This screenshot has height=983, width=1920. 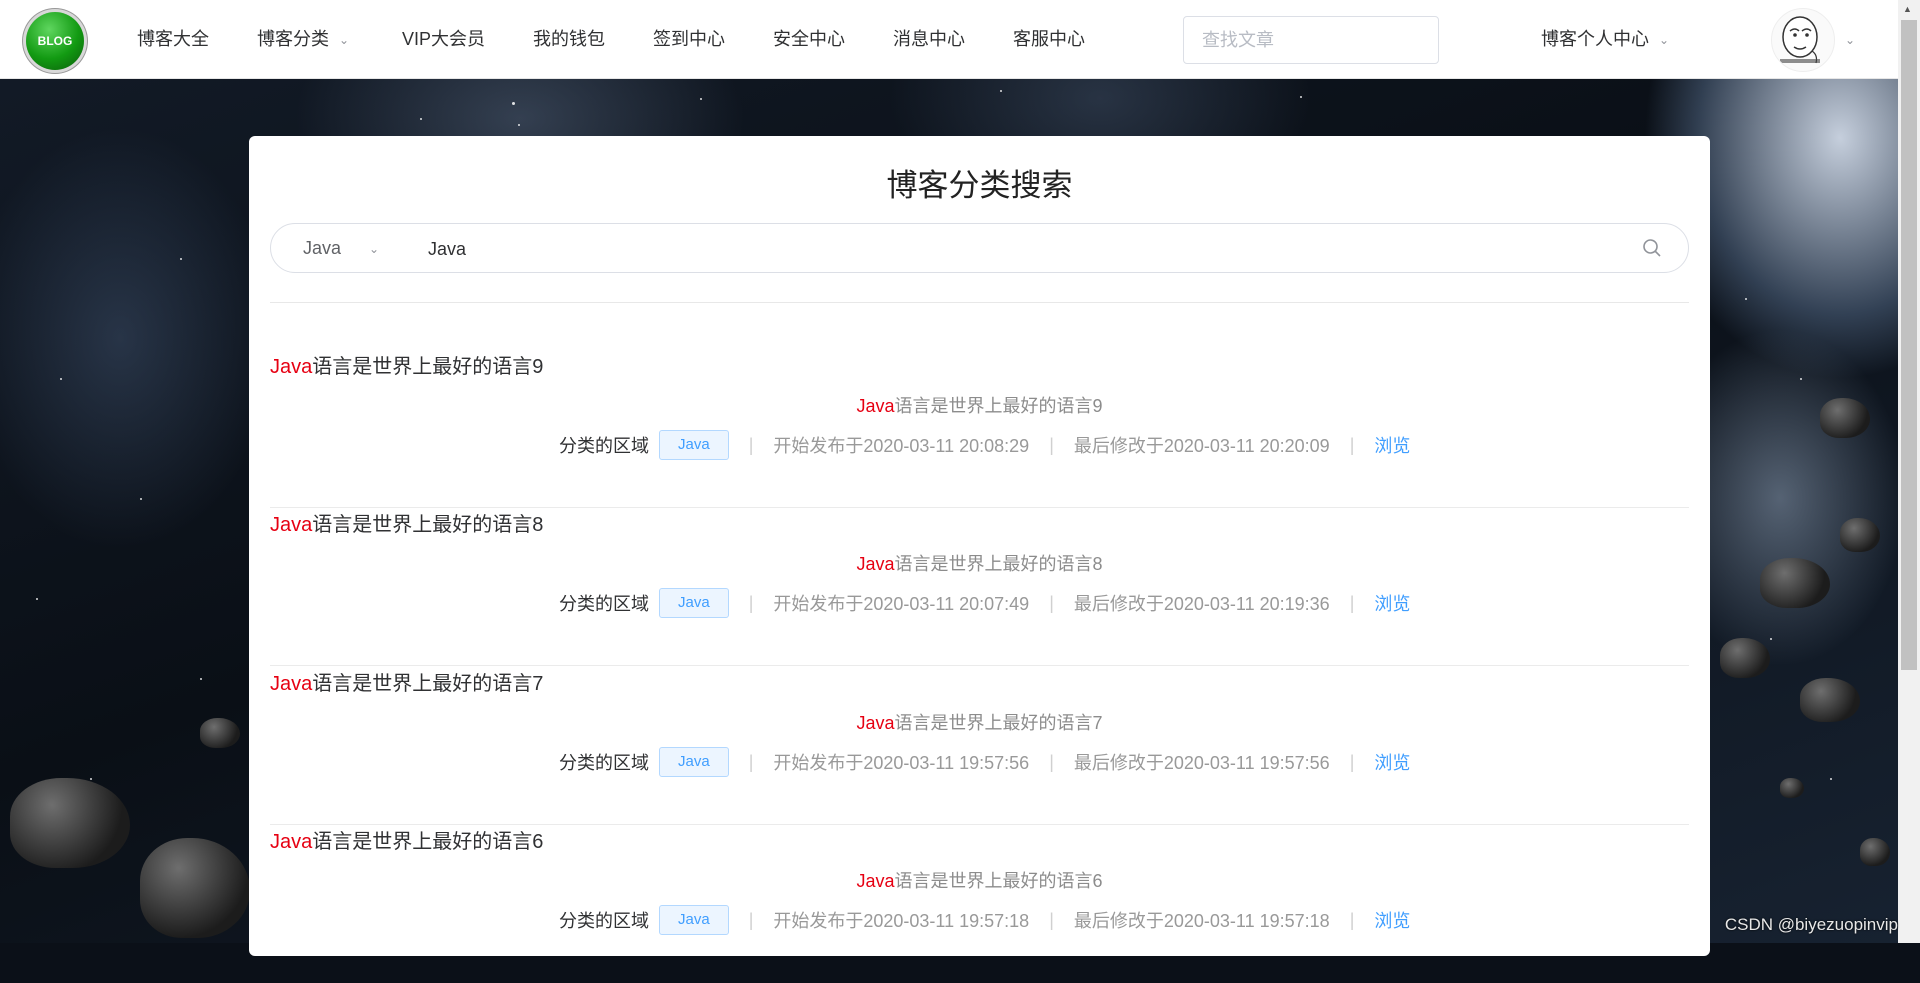 What do you see at coordinates (1201, 604) in the screenshot?
I see `modified-time: 最后修改于2020-03-11 20:19:36` at bounding box center [1201, 604].